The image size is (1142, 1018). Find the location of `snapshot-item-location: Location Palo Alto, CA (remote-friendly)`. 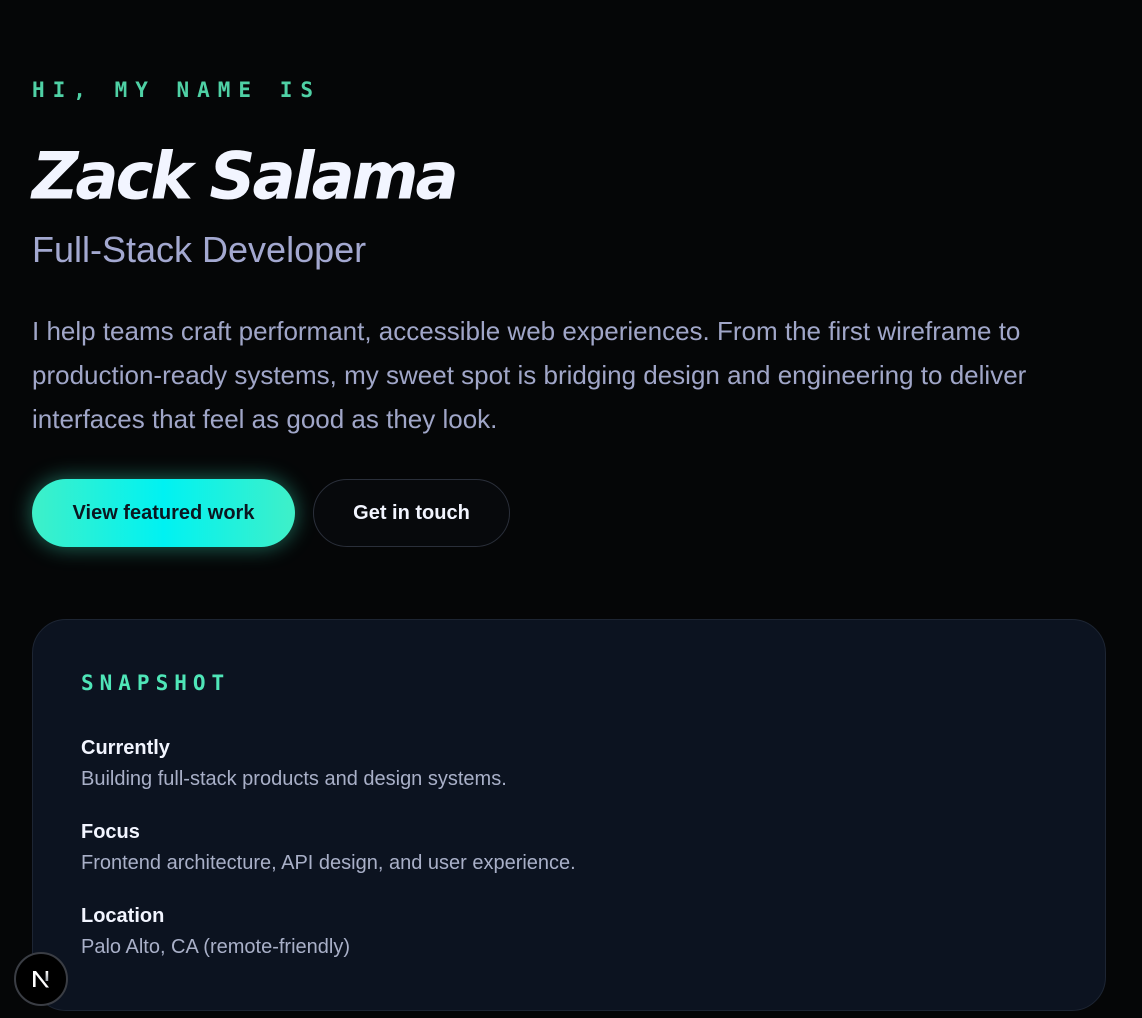

snapshot-item-location: Location Palo Alto, CA (remote-friendly) is located at coordinates (215, 932).